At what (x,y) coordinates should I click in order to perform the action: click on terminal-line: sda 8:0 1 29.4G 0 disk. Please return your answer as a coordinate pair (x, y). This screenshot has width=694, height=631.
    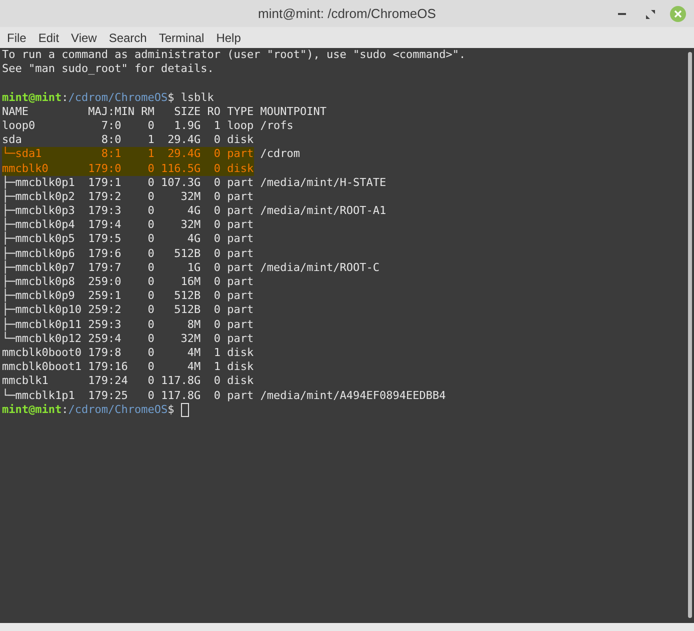
    Looking at the image, I should click on (128, 139).